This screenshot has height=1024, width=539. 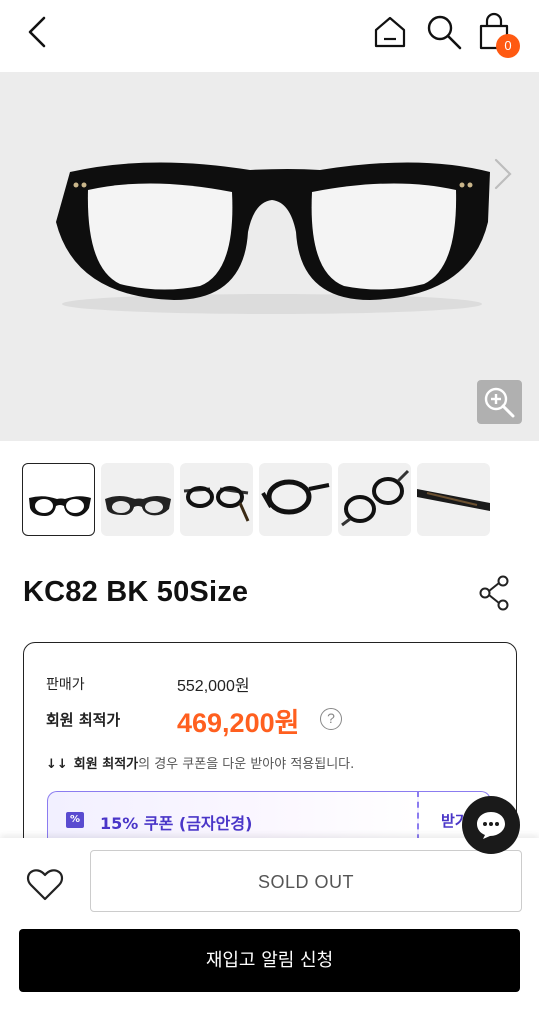 I want to click on coupon-note-text: 의 경우 쿠폰을 다운 받아야 적용됩니다., so click(x=246, y=764).